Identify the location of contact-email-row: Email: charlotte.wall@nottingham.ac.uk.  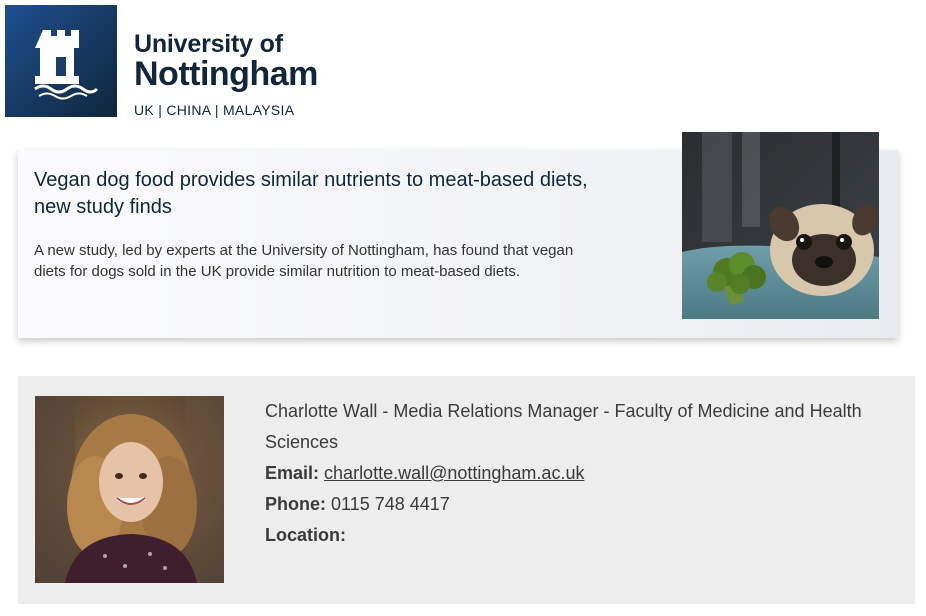
(585, 473).